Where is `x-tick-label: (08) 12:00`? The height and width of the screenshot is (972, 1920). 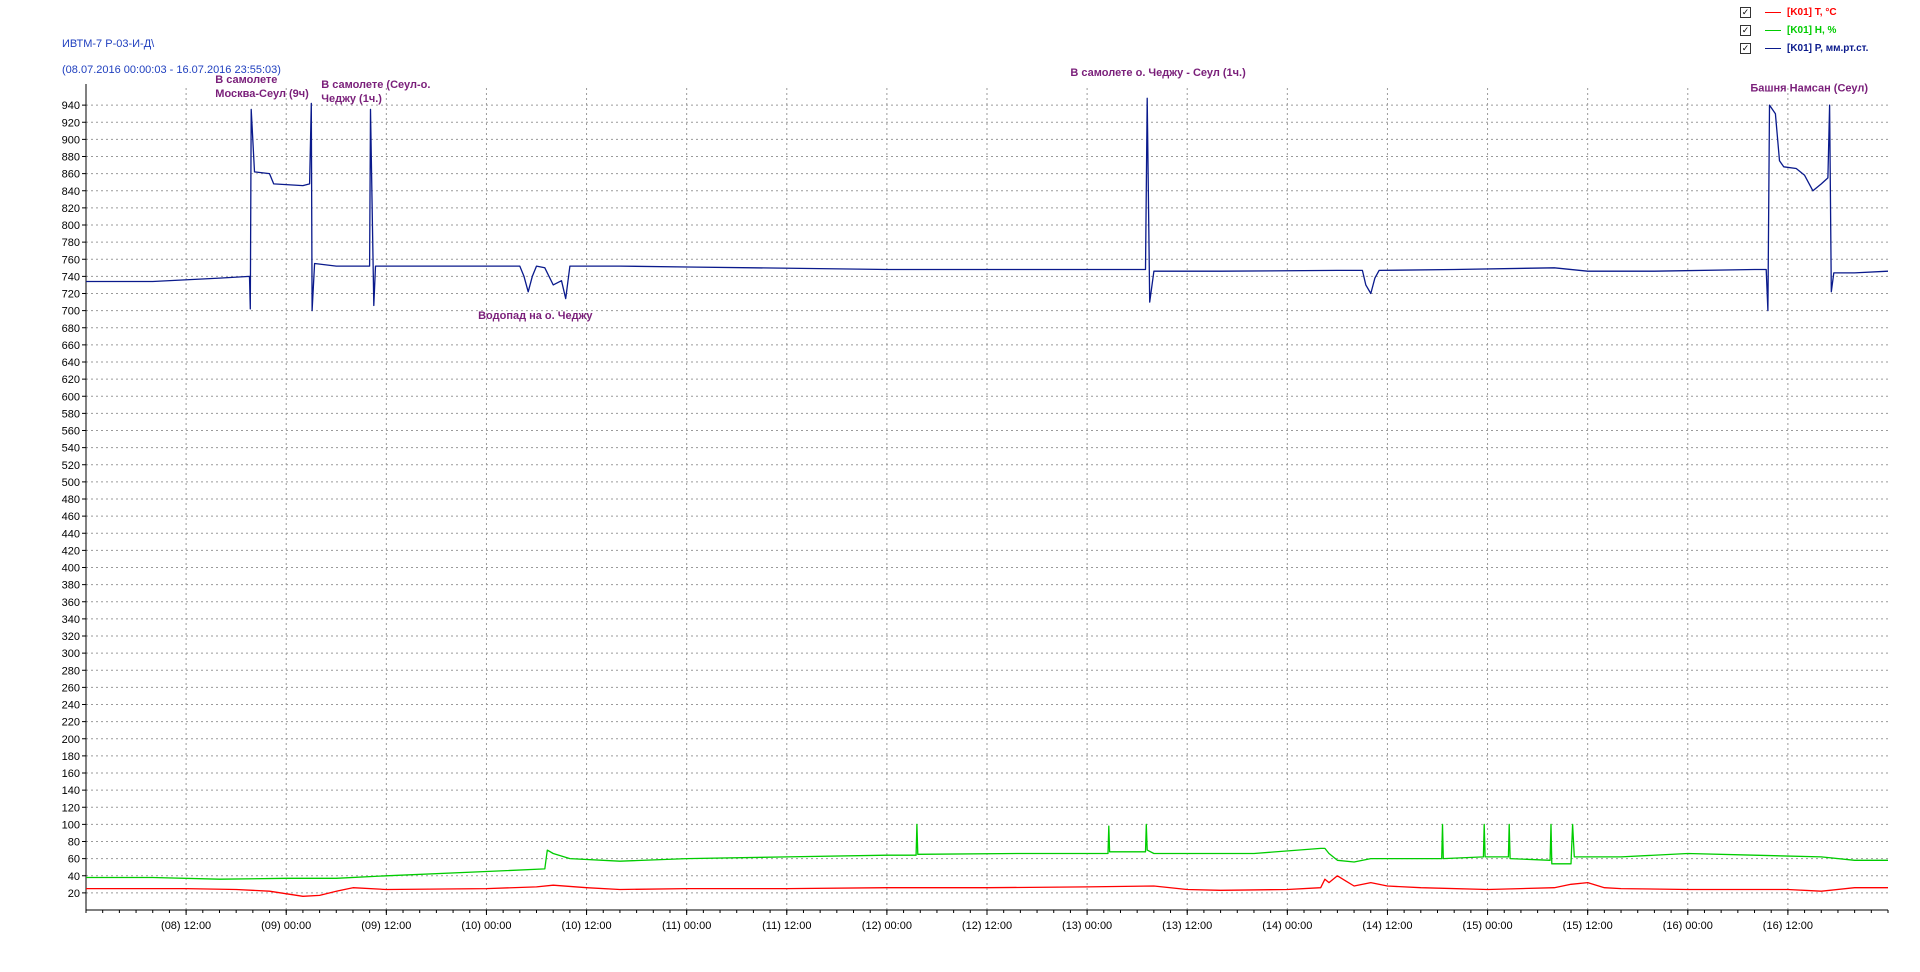 x-tick-label: (08) 12:00 is located at coordinates (186, 926).